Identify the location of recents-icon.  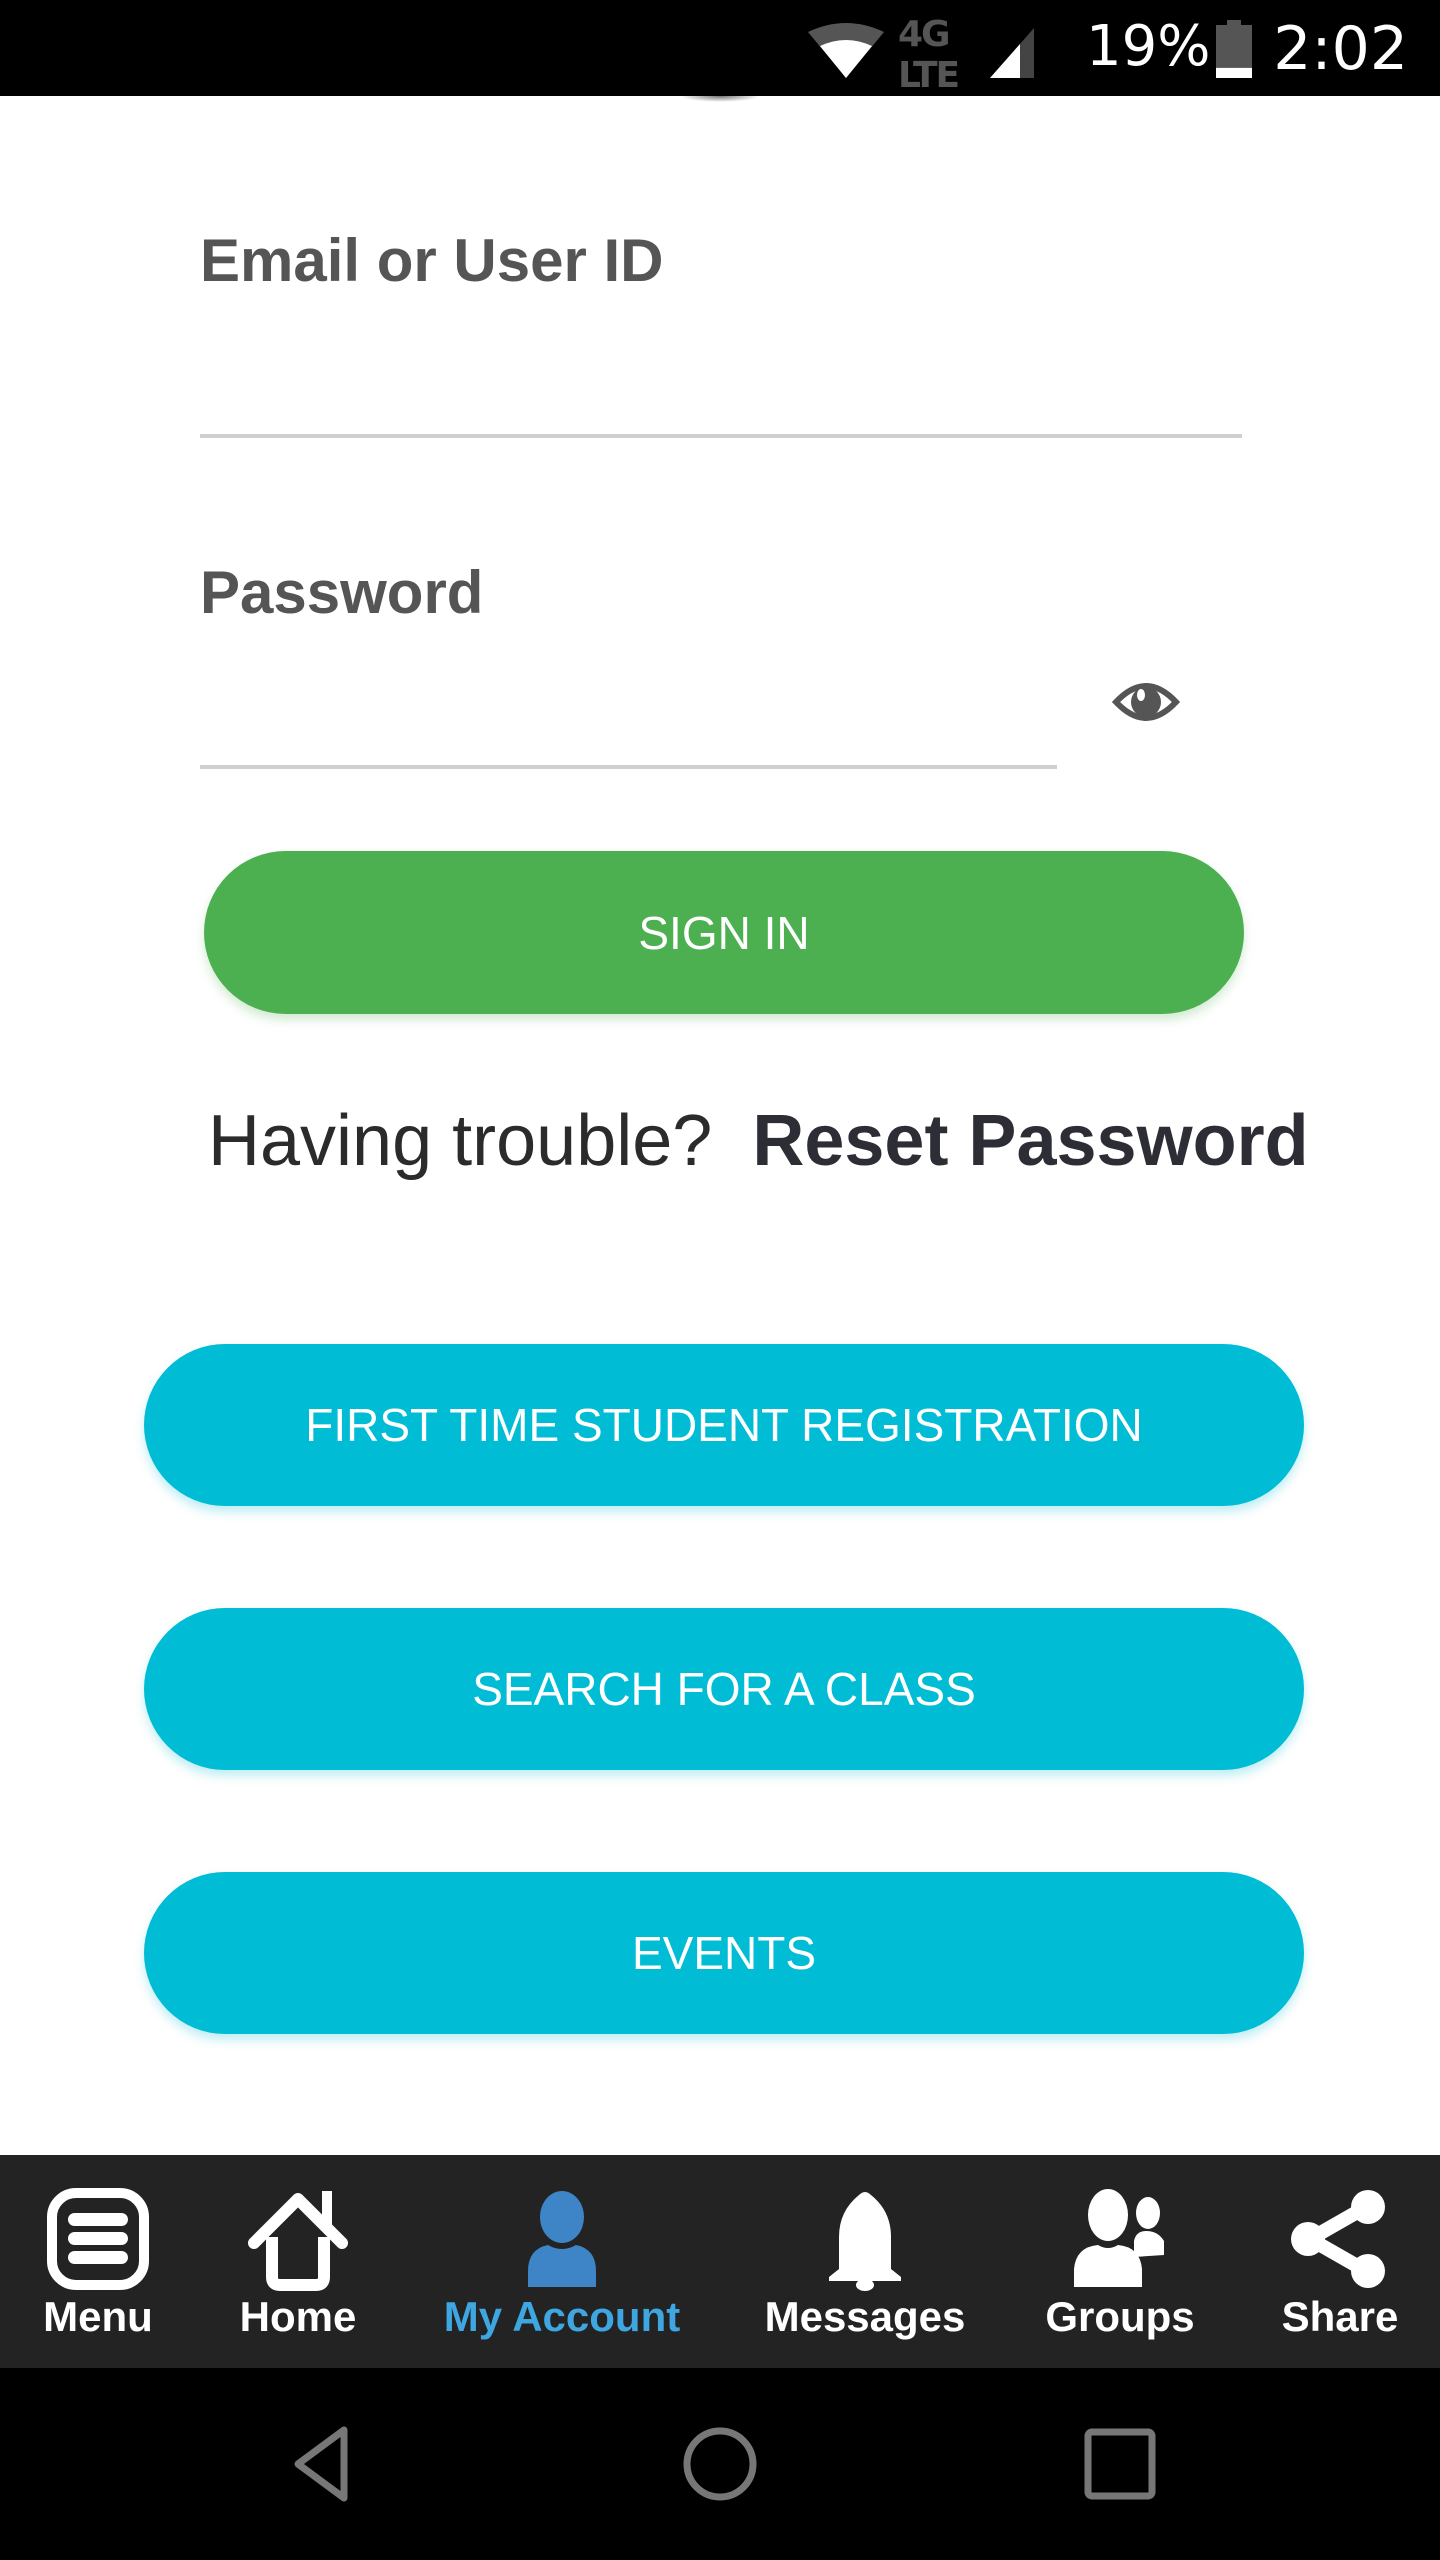
(1120, 2464).